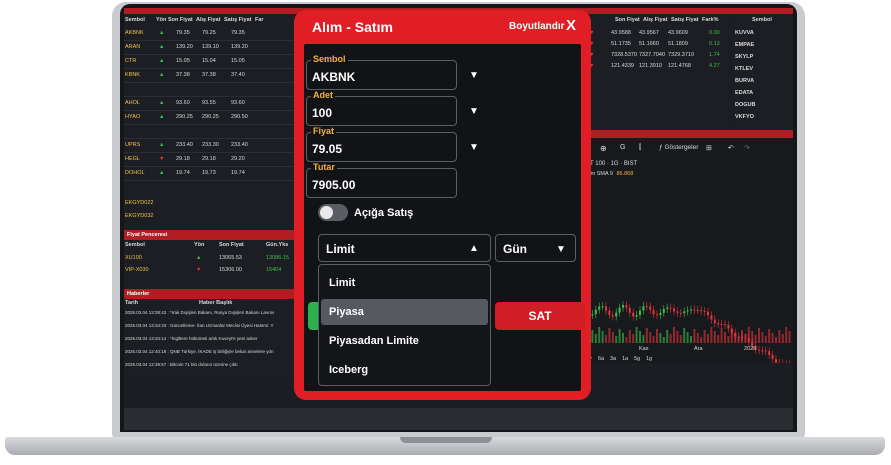 The height and width of the screenshot is (465, 891). I want to click on last-price-cell: 121.4339, so click(622, 66).